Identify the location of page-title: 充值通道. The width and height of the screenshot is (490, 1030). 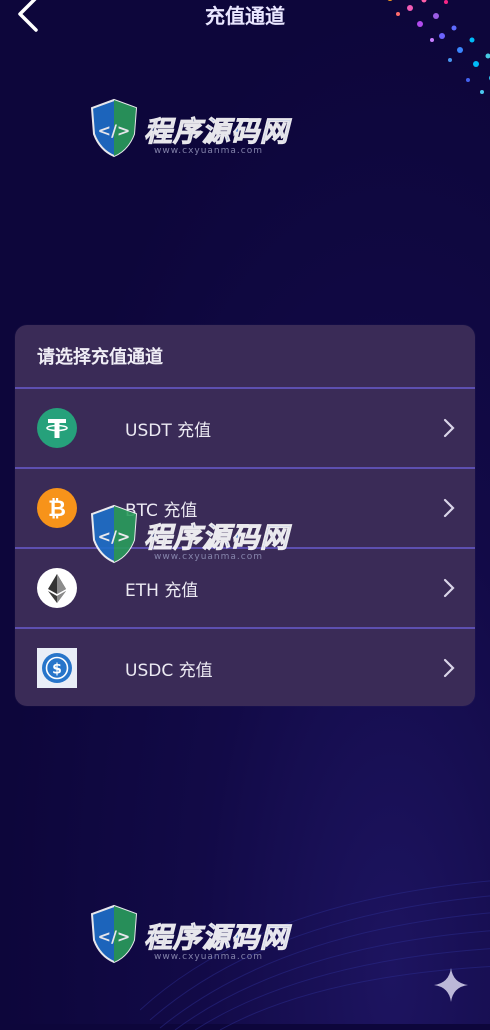
(245, 14).